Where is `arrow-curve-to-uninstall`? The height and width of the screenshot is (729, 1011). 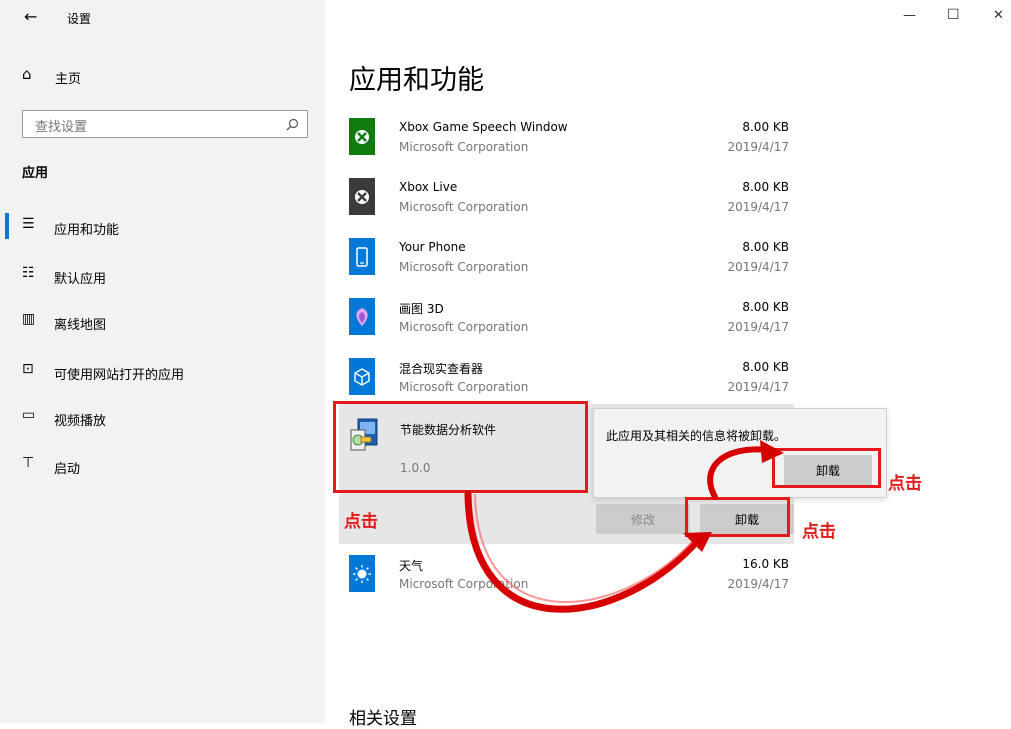 arrow-curve-to-uninstall is located at coordinates (584, 551).